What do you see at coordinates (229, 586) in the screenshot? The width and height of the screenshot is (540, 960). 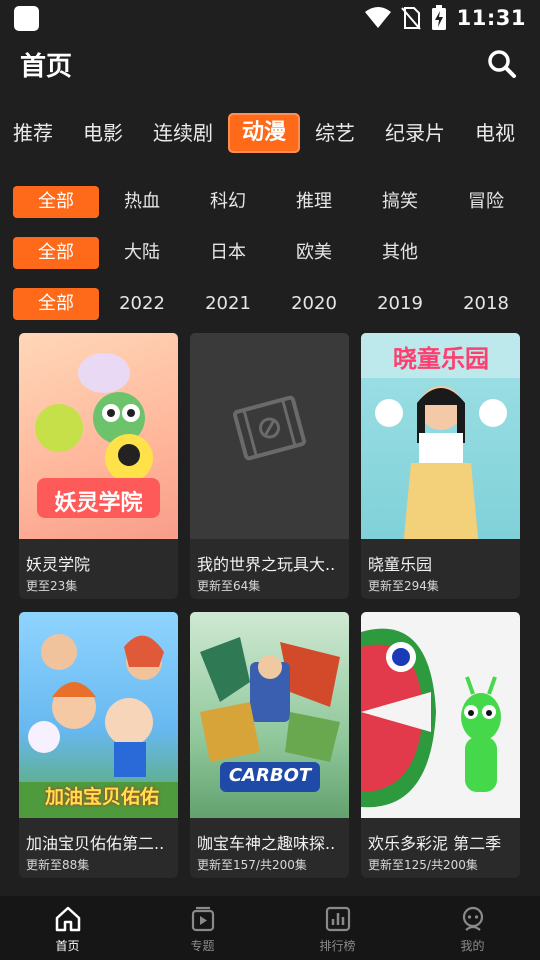 I see `episode-status: 更新至64集` at bounding box center [229, 586].